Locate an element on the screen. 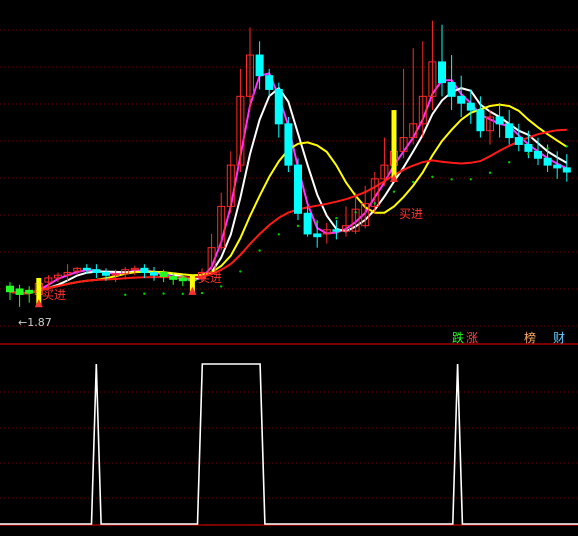 This screenshot has width=578, height=536. signal-bar is located at coordinates (394, 145).